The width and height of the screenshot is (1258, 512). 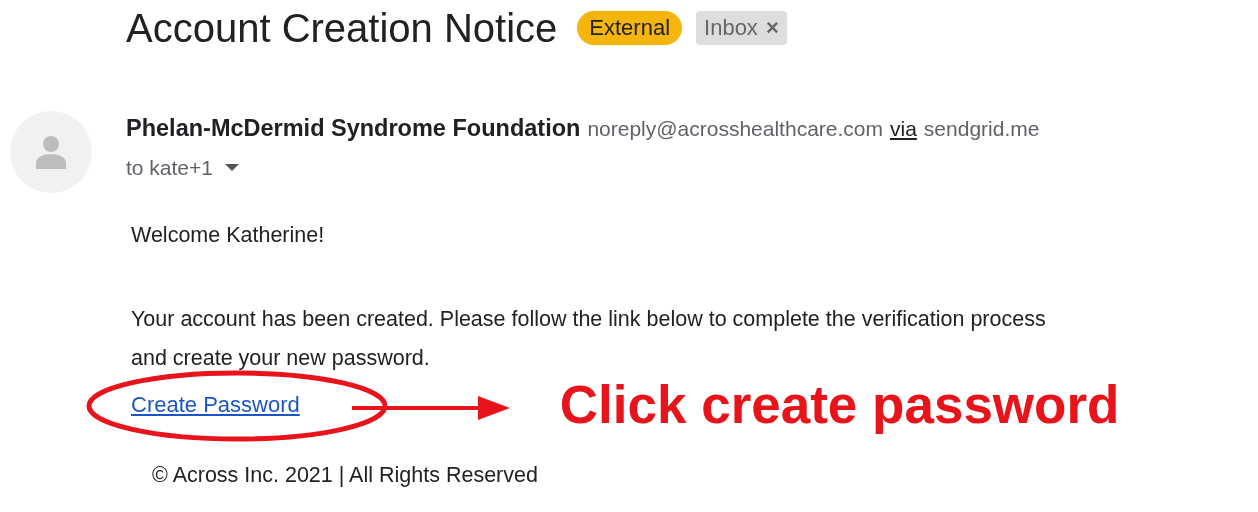 What do you see at coordinates (630, 28) in the screenshot?
I see `external-label: External` at bounding box center [630, 28].